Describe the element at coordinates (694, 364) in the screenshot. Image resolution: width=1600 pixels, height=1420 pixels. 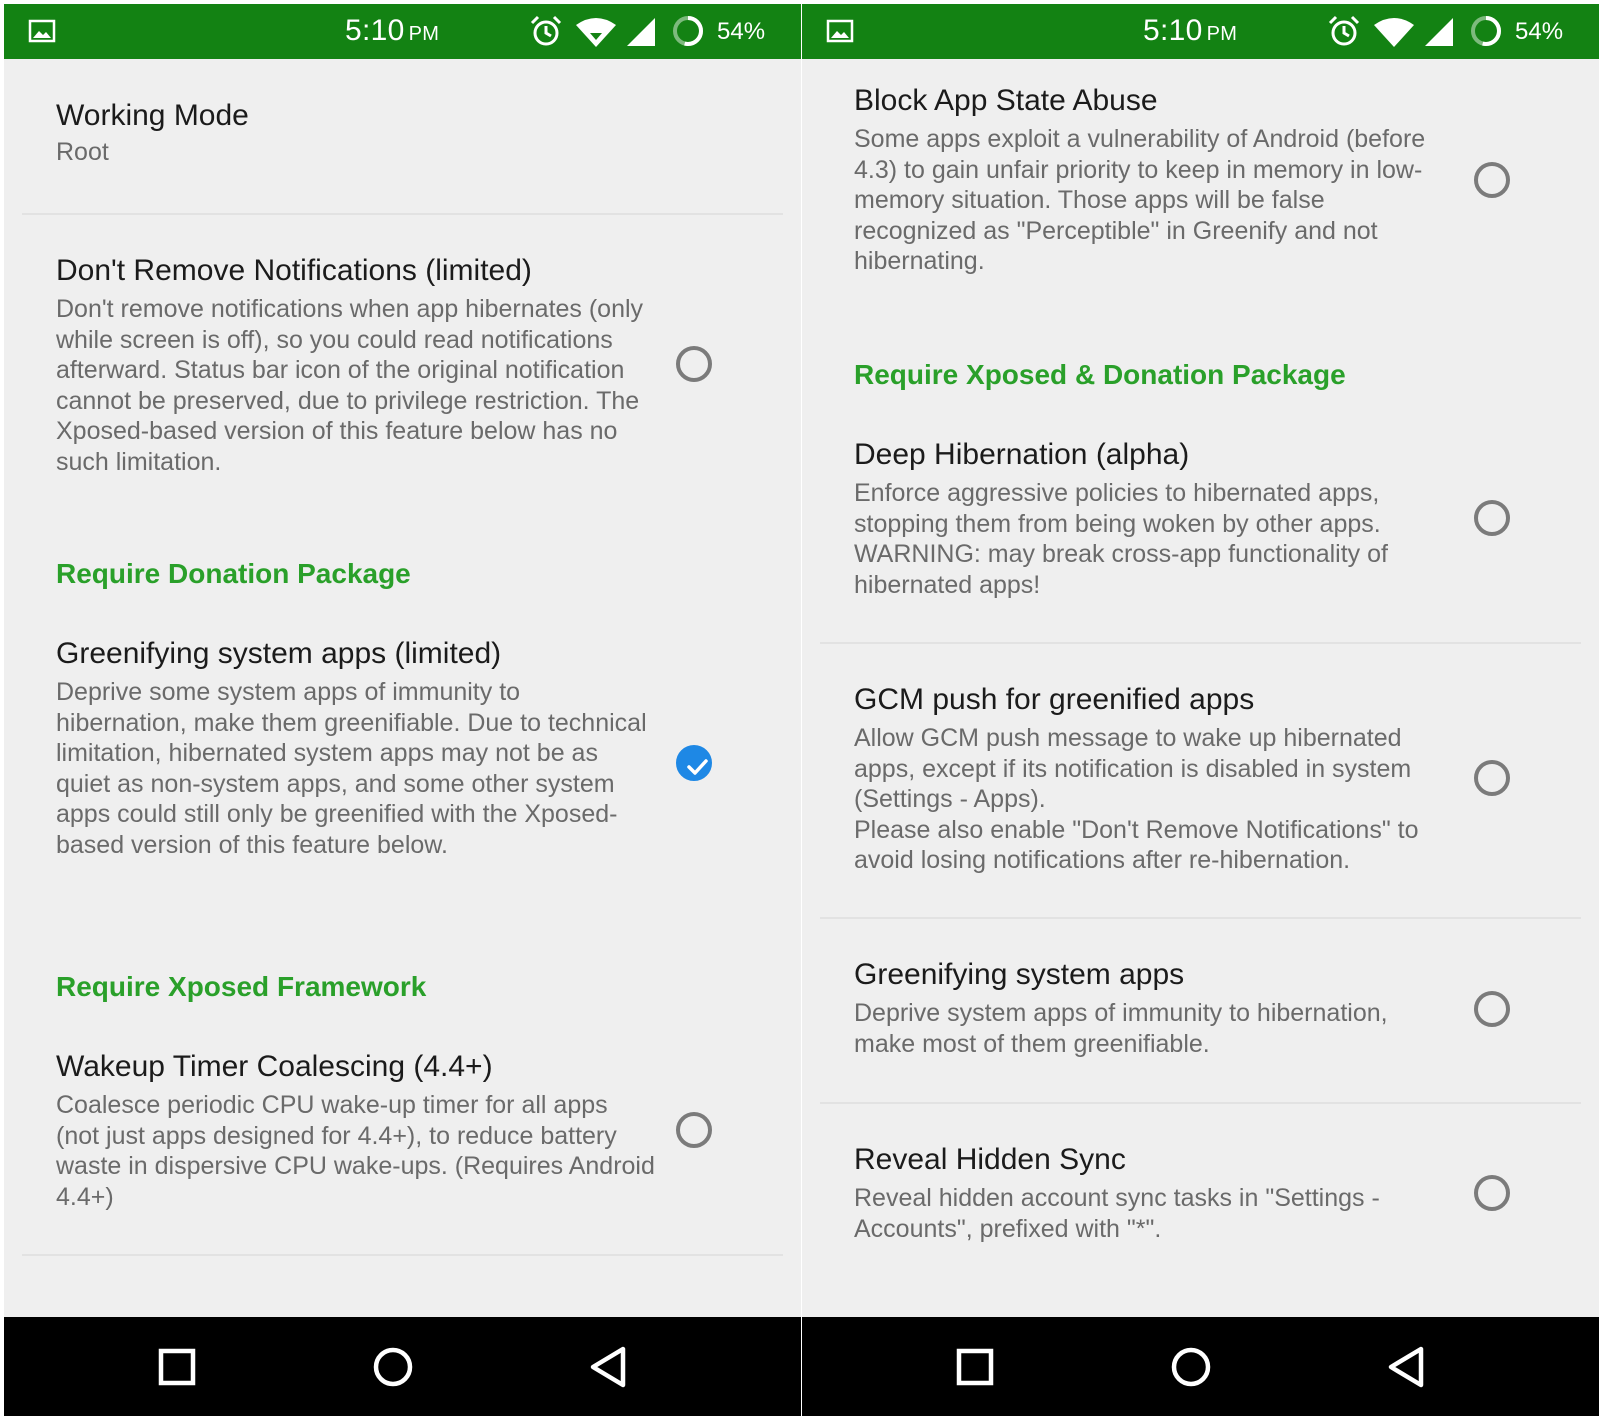
I see `dont-remove-notifications-toggle` at that location.